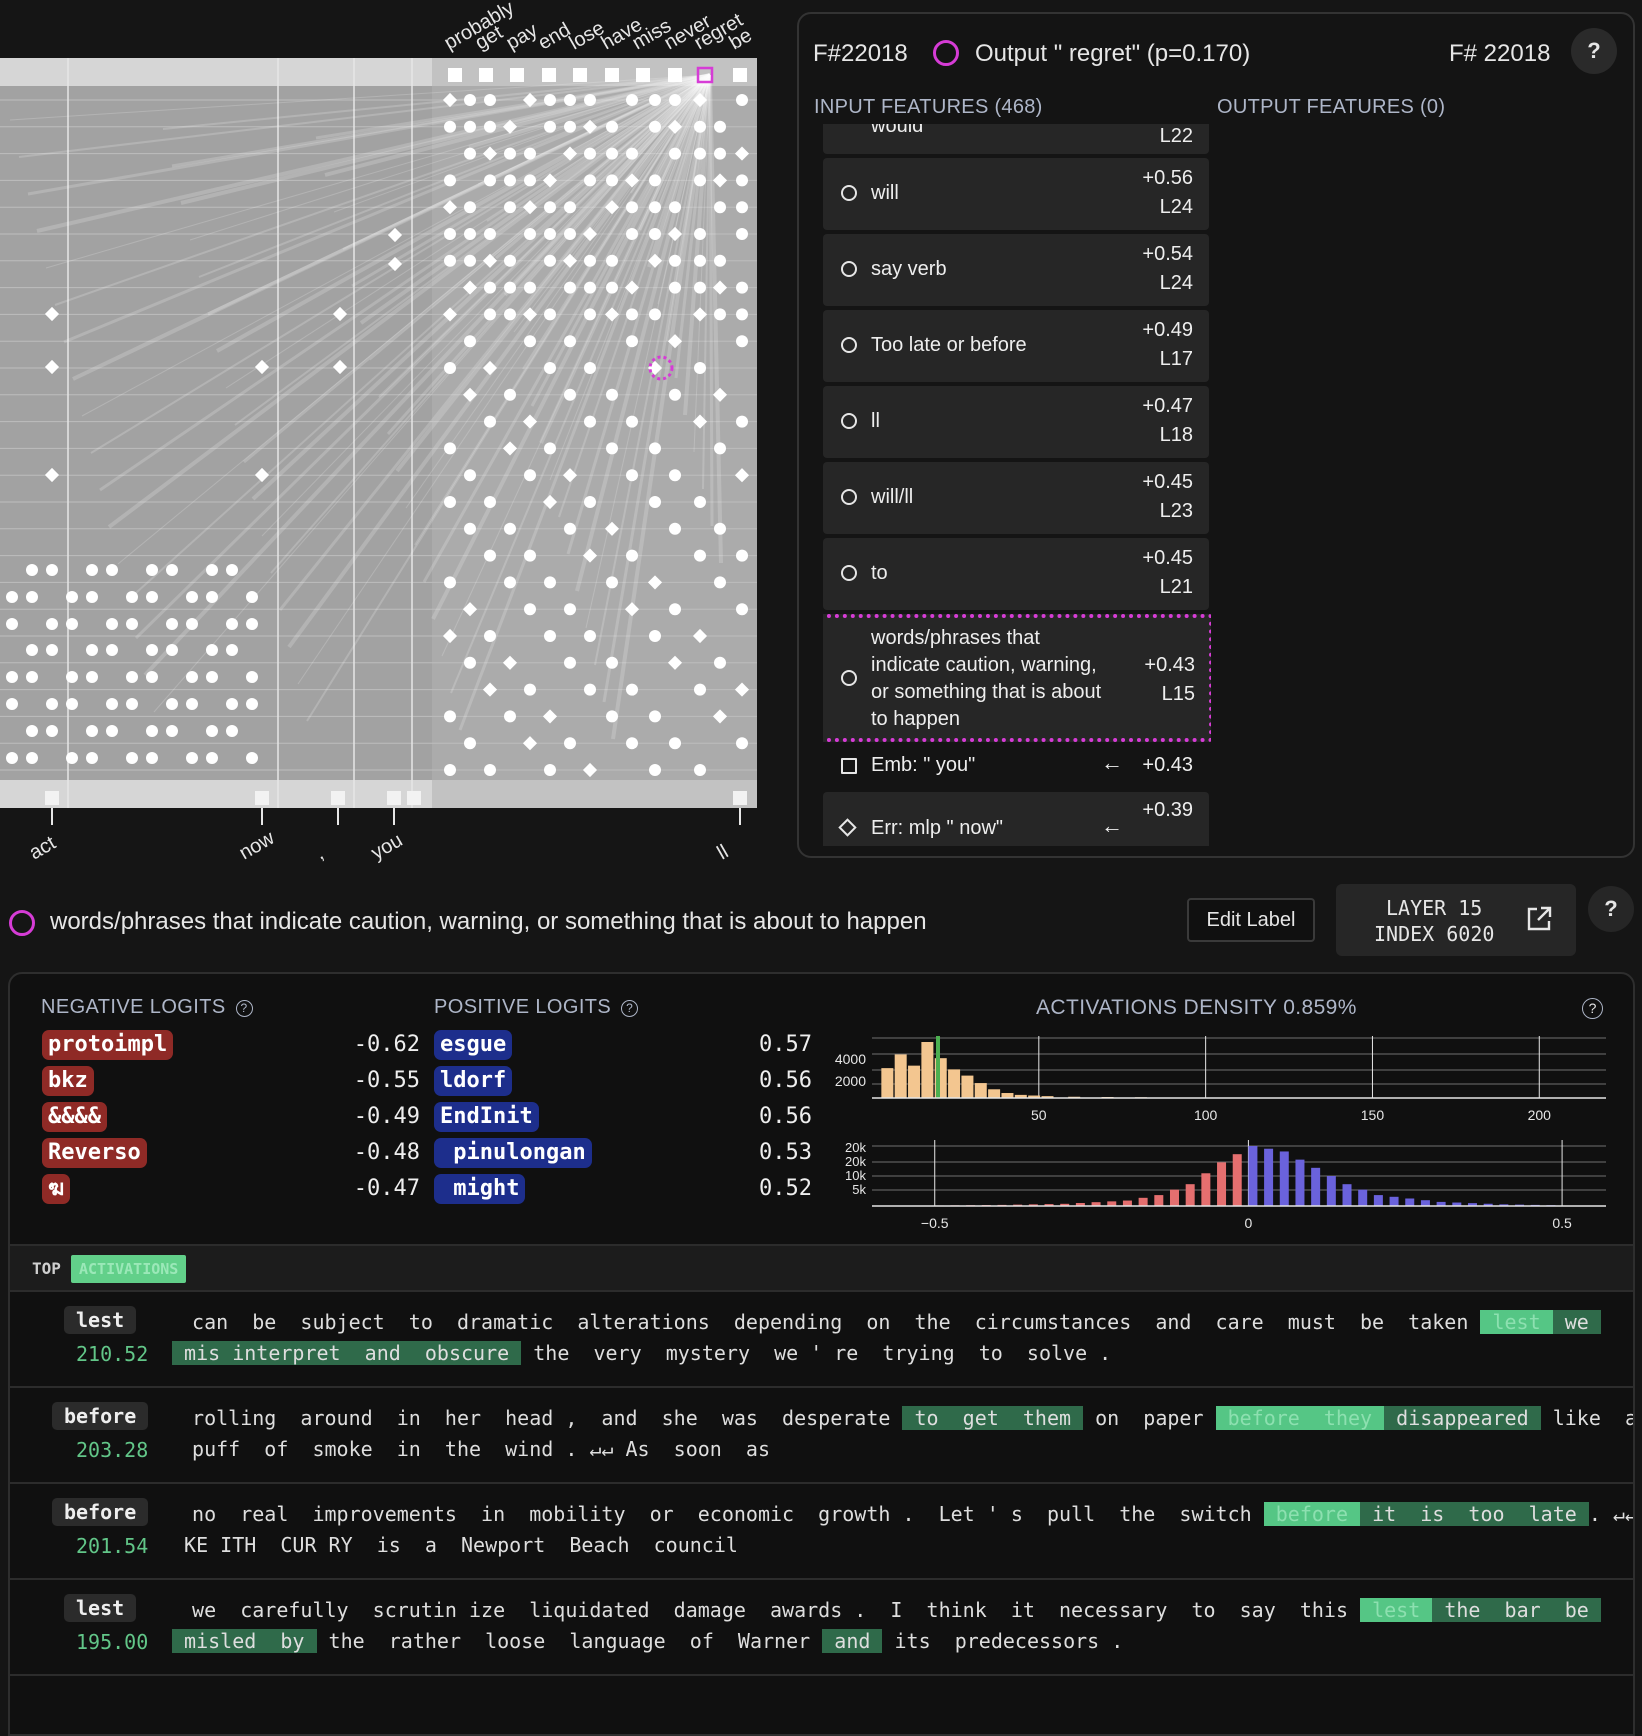  I want to click on circle-icon, so click(849, 421).